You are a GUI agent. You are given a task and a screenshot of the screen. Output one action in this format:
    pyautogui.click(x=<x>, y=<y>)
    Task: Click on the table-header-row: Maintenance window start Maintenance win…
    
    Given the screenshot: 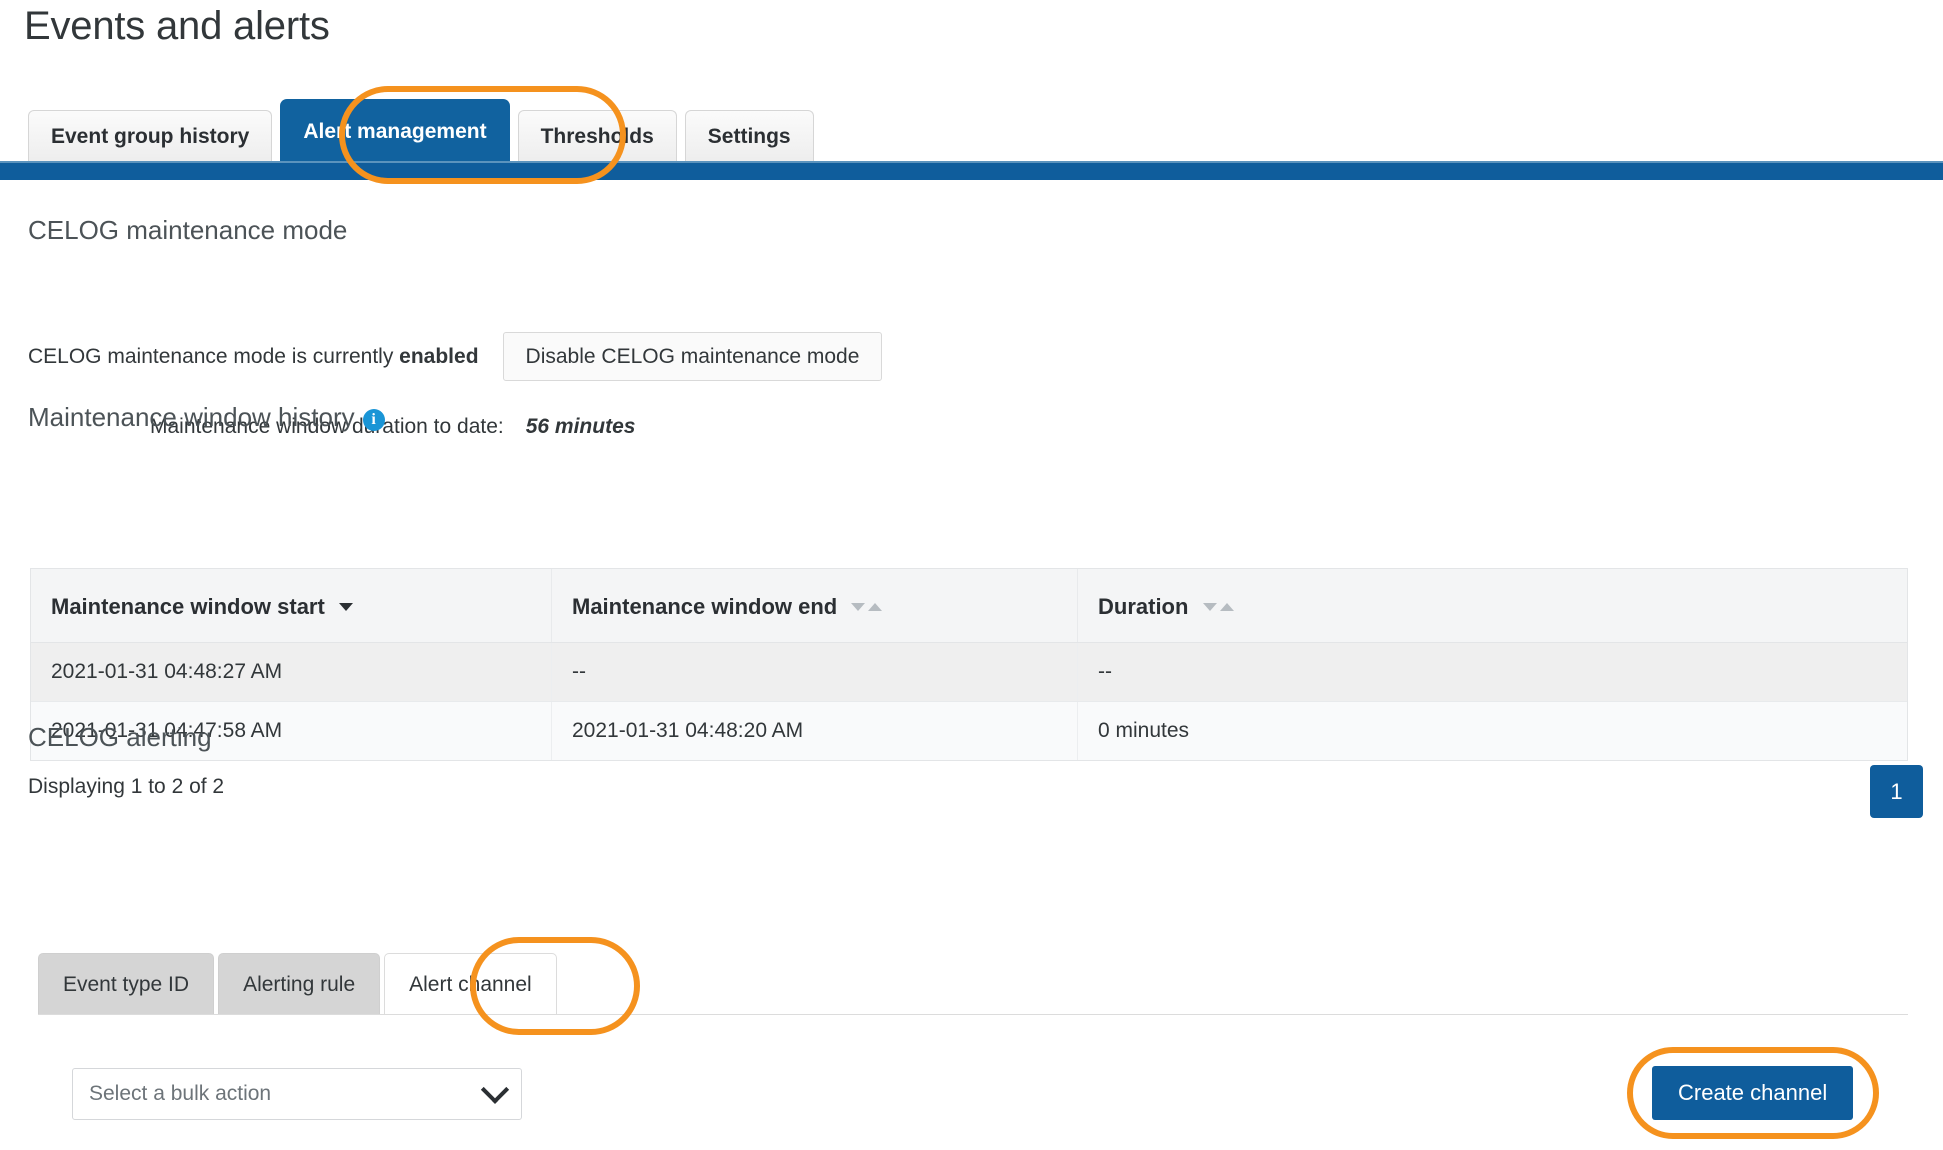 What is the action you would take?
    pyautogui.click(x=969, y=606)
    